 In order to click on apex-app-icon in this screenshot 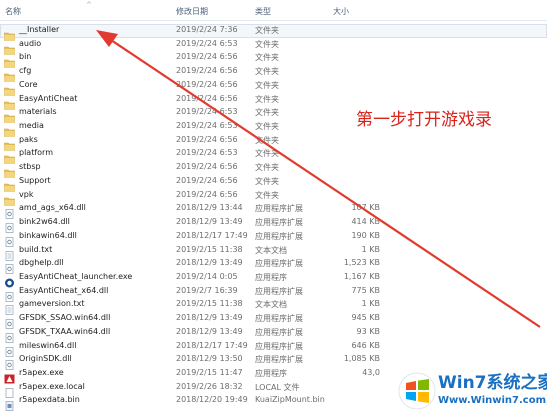, I will do `click(9, 376)`.